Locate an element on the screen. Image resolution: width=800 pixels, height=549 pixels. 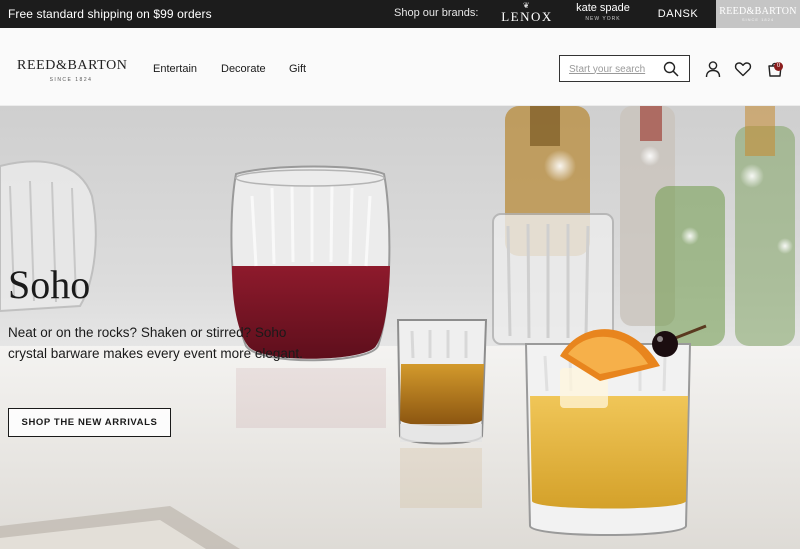
brand-dansk-label: DANSK is located at coordinates (678, 14).